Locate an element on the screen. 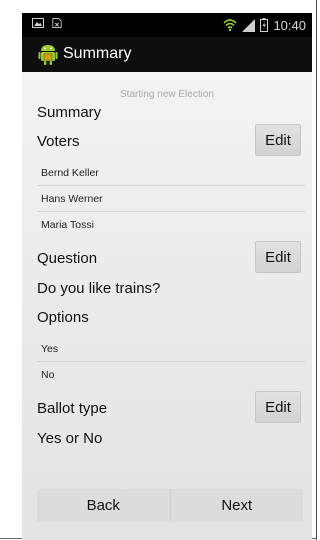 The height and width of the screenshot is (540, 320). edit-ballot-type-button: Edit is located at coordinates (278, 407).